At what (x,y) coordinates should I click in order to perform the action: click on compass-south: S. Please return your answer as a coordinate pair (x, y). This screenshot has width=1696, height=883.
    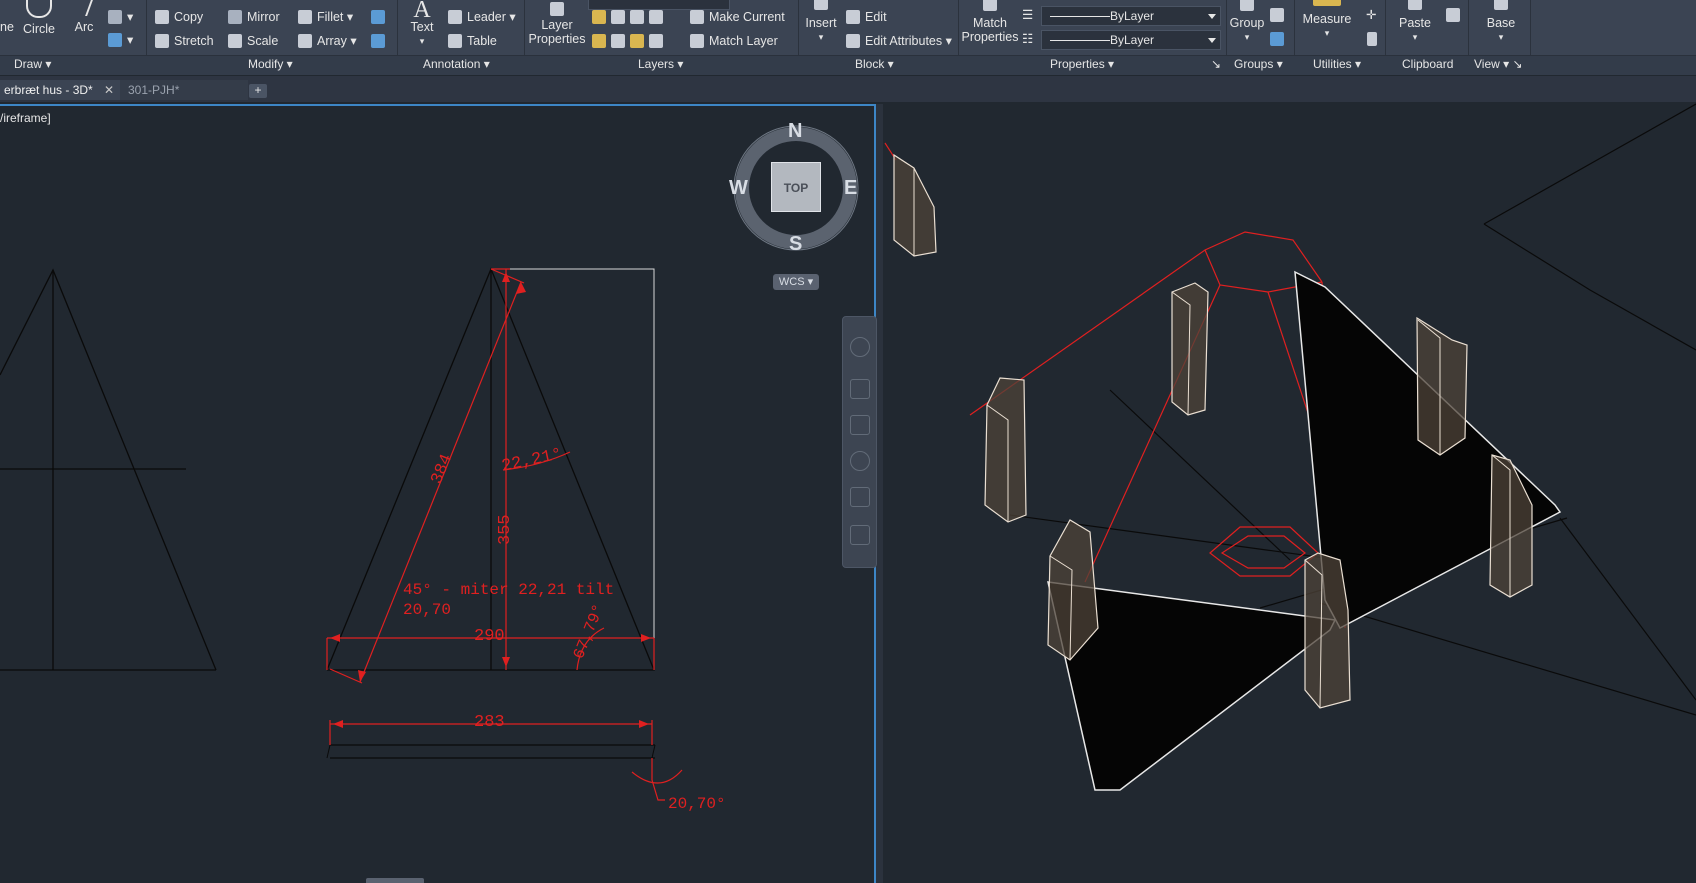
    Looking at the image, I should click on (795, 244).